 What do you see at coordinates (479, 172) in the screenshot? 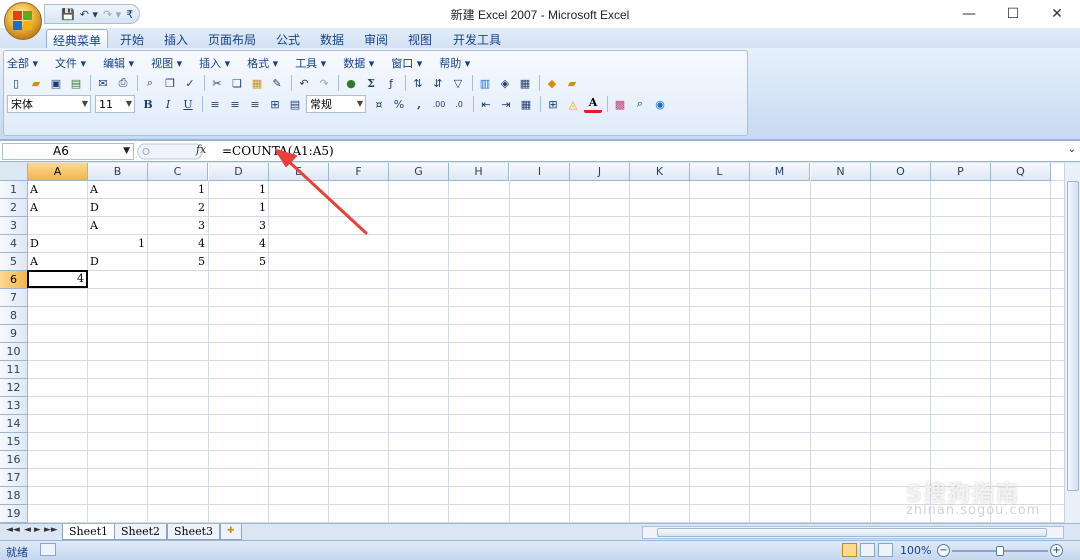
I see `column-header-h: H` at bounding box center [479, 172].